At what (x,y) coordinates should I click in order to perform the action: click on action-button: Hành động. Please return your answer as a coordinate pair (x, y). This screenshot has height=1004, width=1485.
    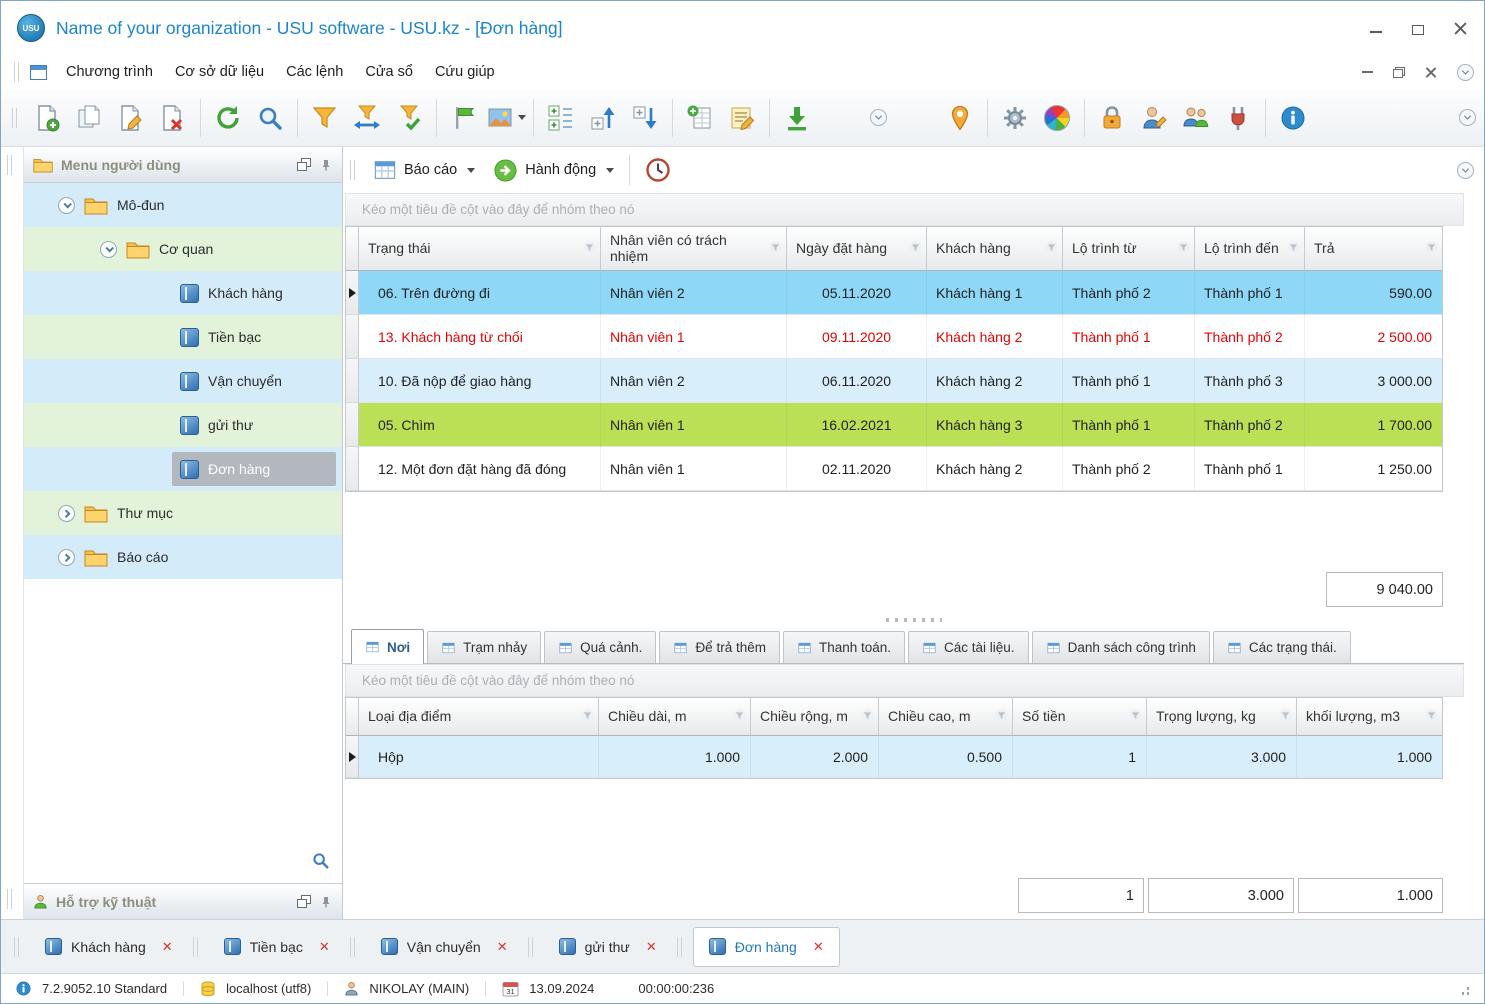
    Looking at the image, I should click on (553, 170).